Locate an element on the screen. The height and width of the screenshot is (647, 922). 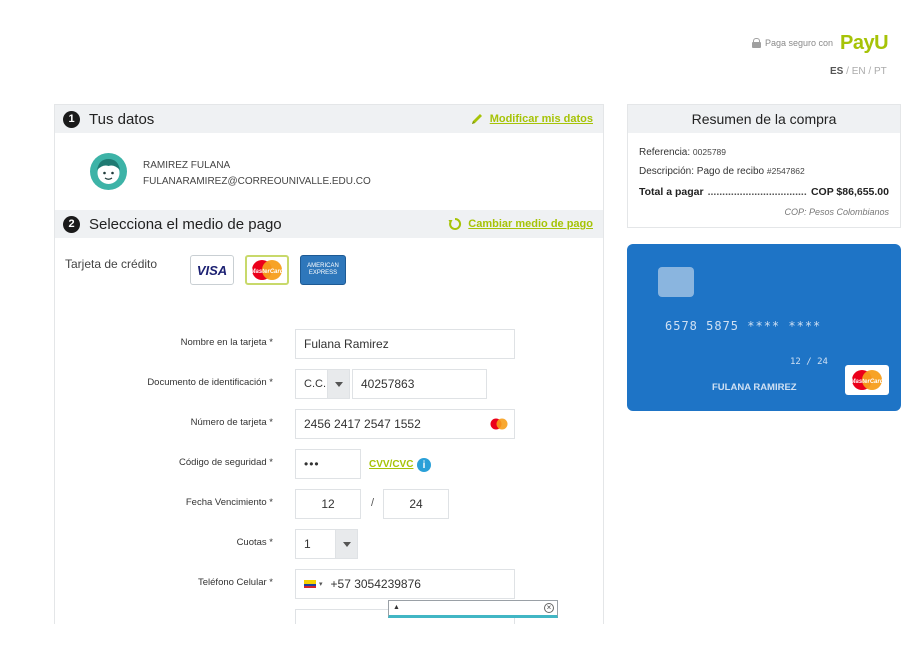
security-code-row: Código de seguridad * ••• CVV/CVC i is located at coordinates (329, 464).